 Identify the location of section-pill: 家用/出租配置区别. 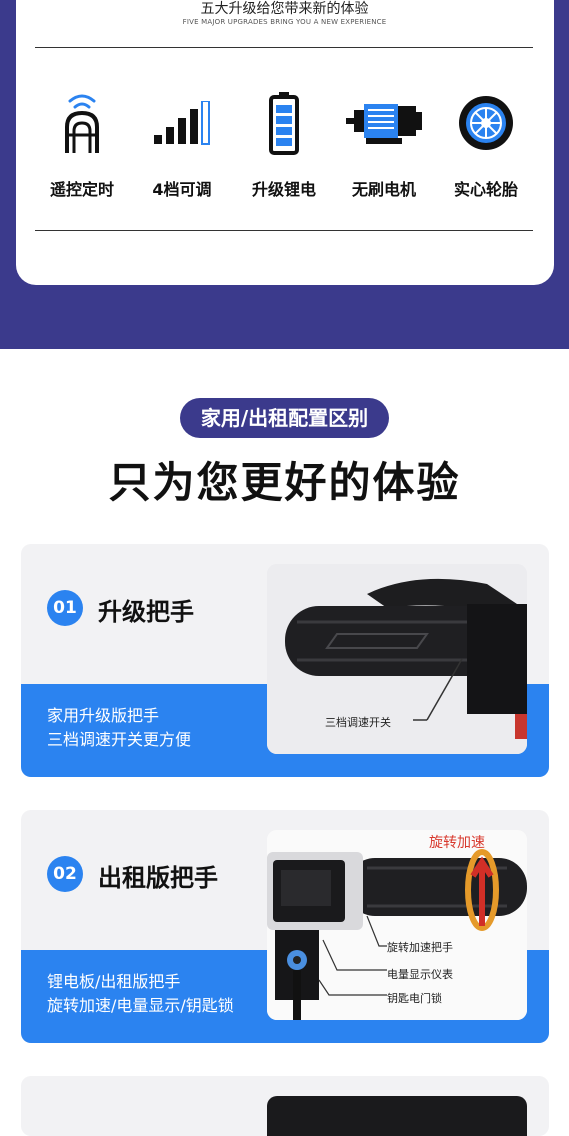
(284, 418).